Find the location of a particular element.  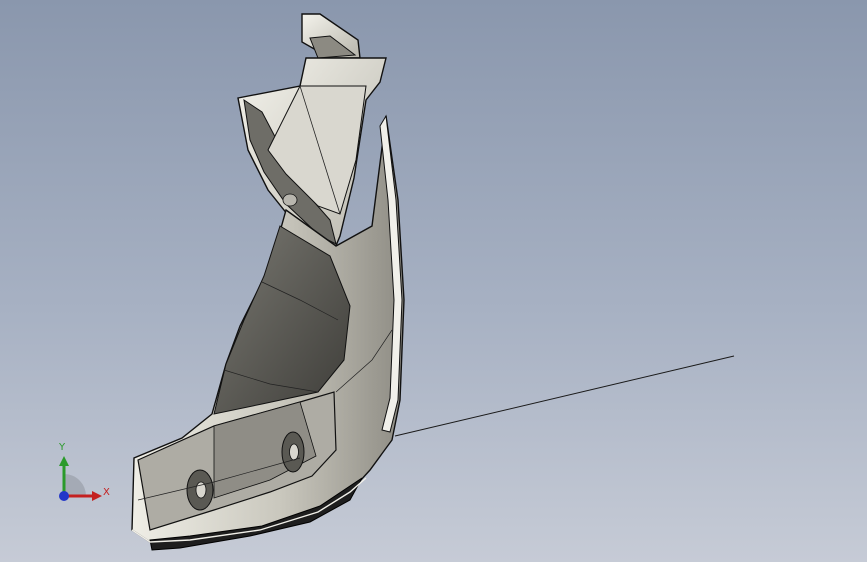

triad-y-label: Y is located at coordinates (62, 447).